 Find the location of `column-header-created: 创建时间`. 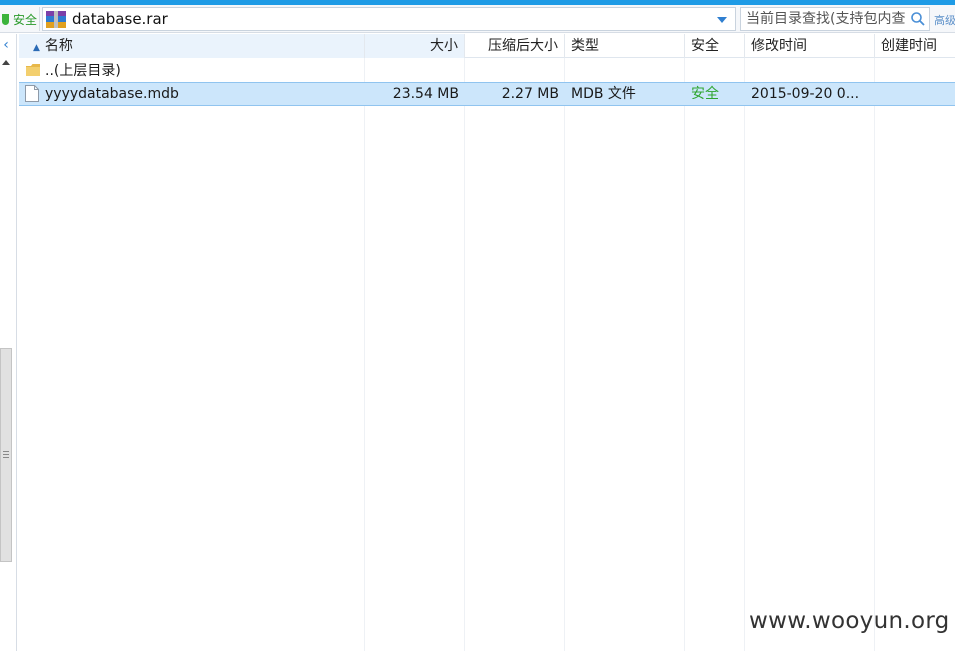

column-header-created: 创建时间 is located at coordinates (915, 46).